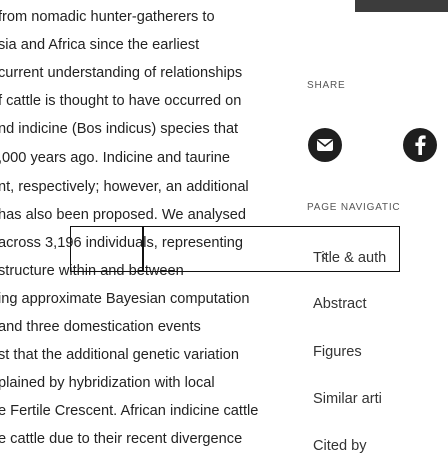 The image size is (448, 454). What do you see at coordinates (337, 352) in the screenshot?
I see `nav-item-figures: Figures` at bounding box center [337, 352].